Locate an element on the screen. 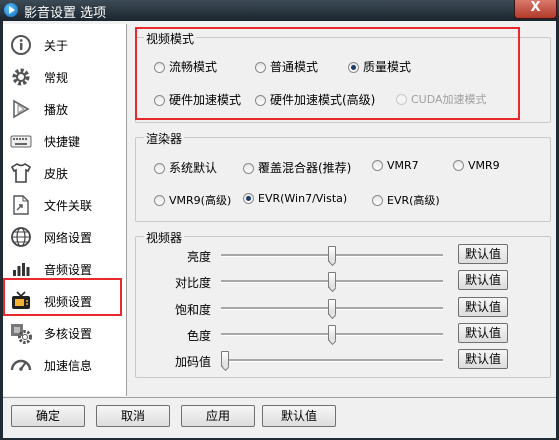 The width and height of the screenshot is (559, 440). selected-item-highlight is located at coordinates (62, 297).